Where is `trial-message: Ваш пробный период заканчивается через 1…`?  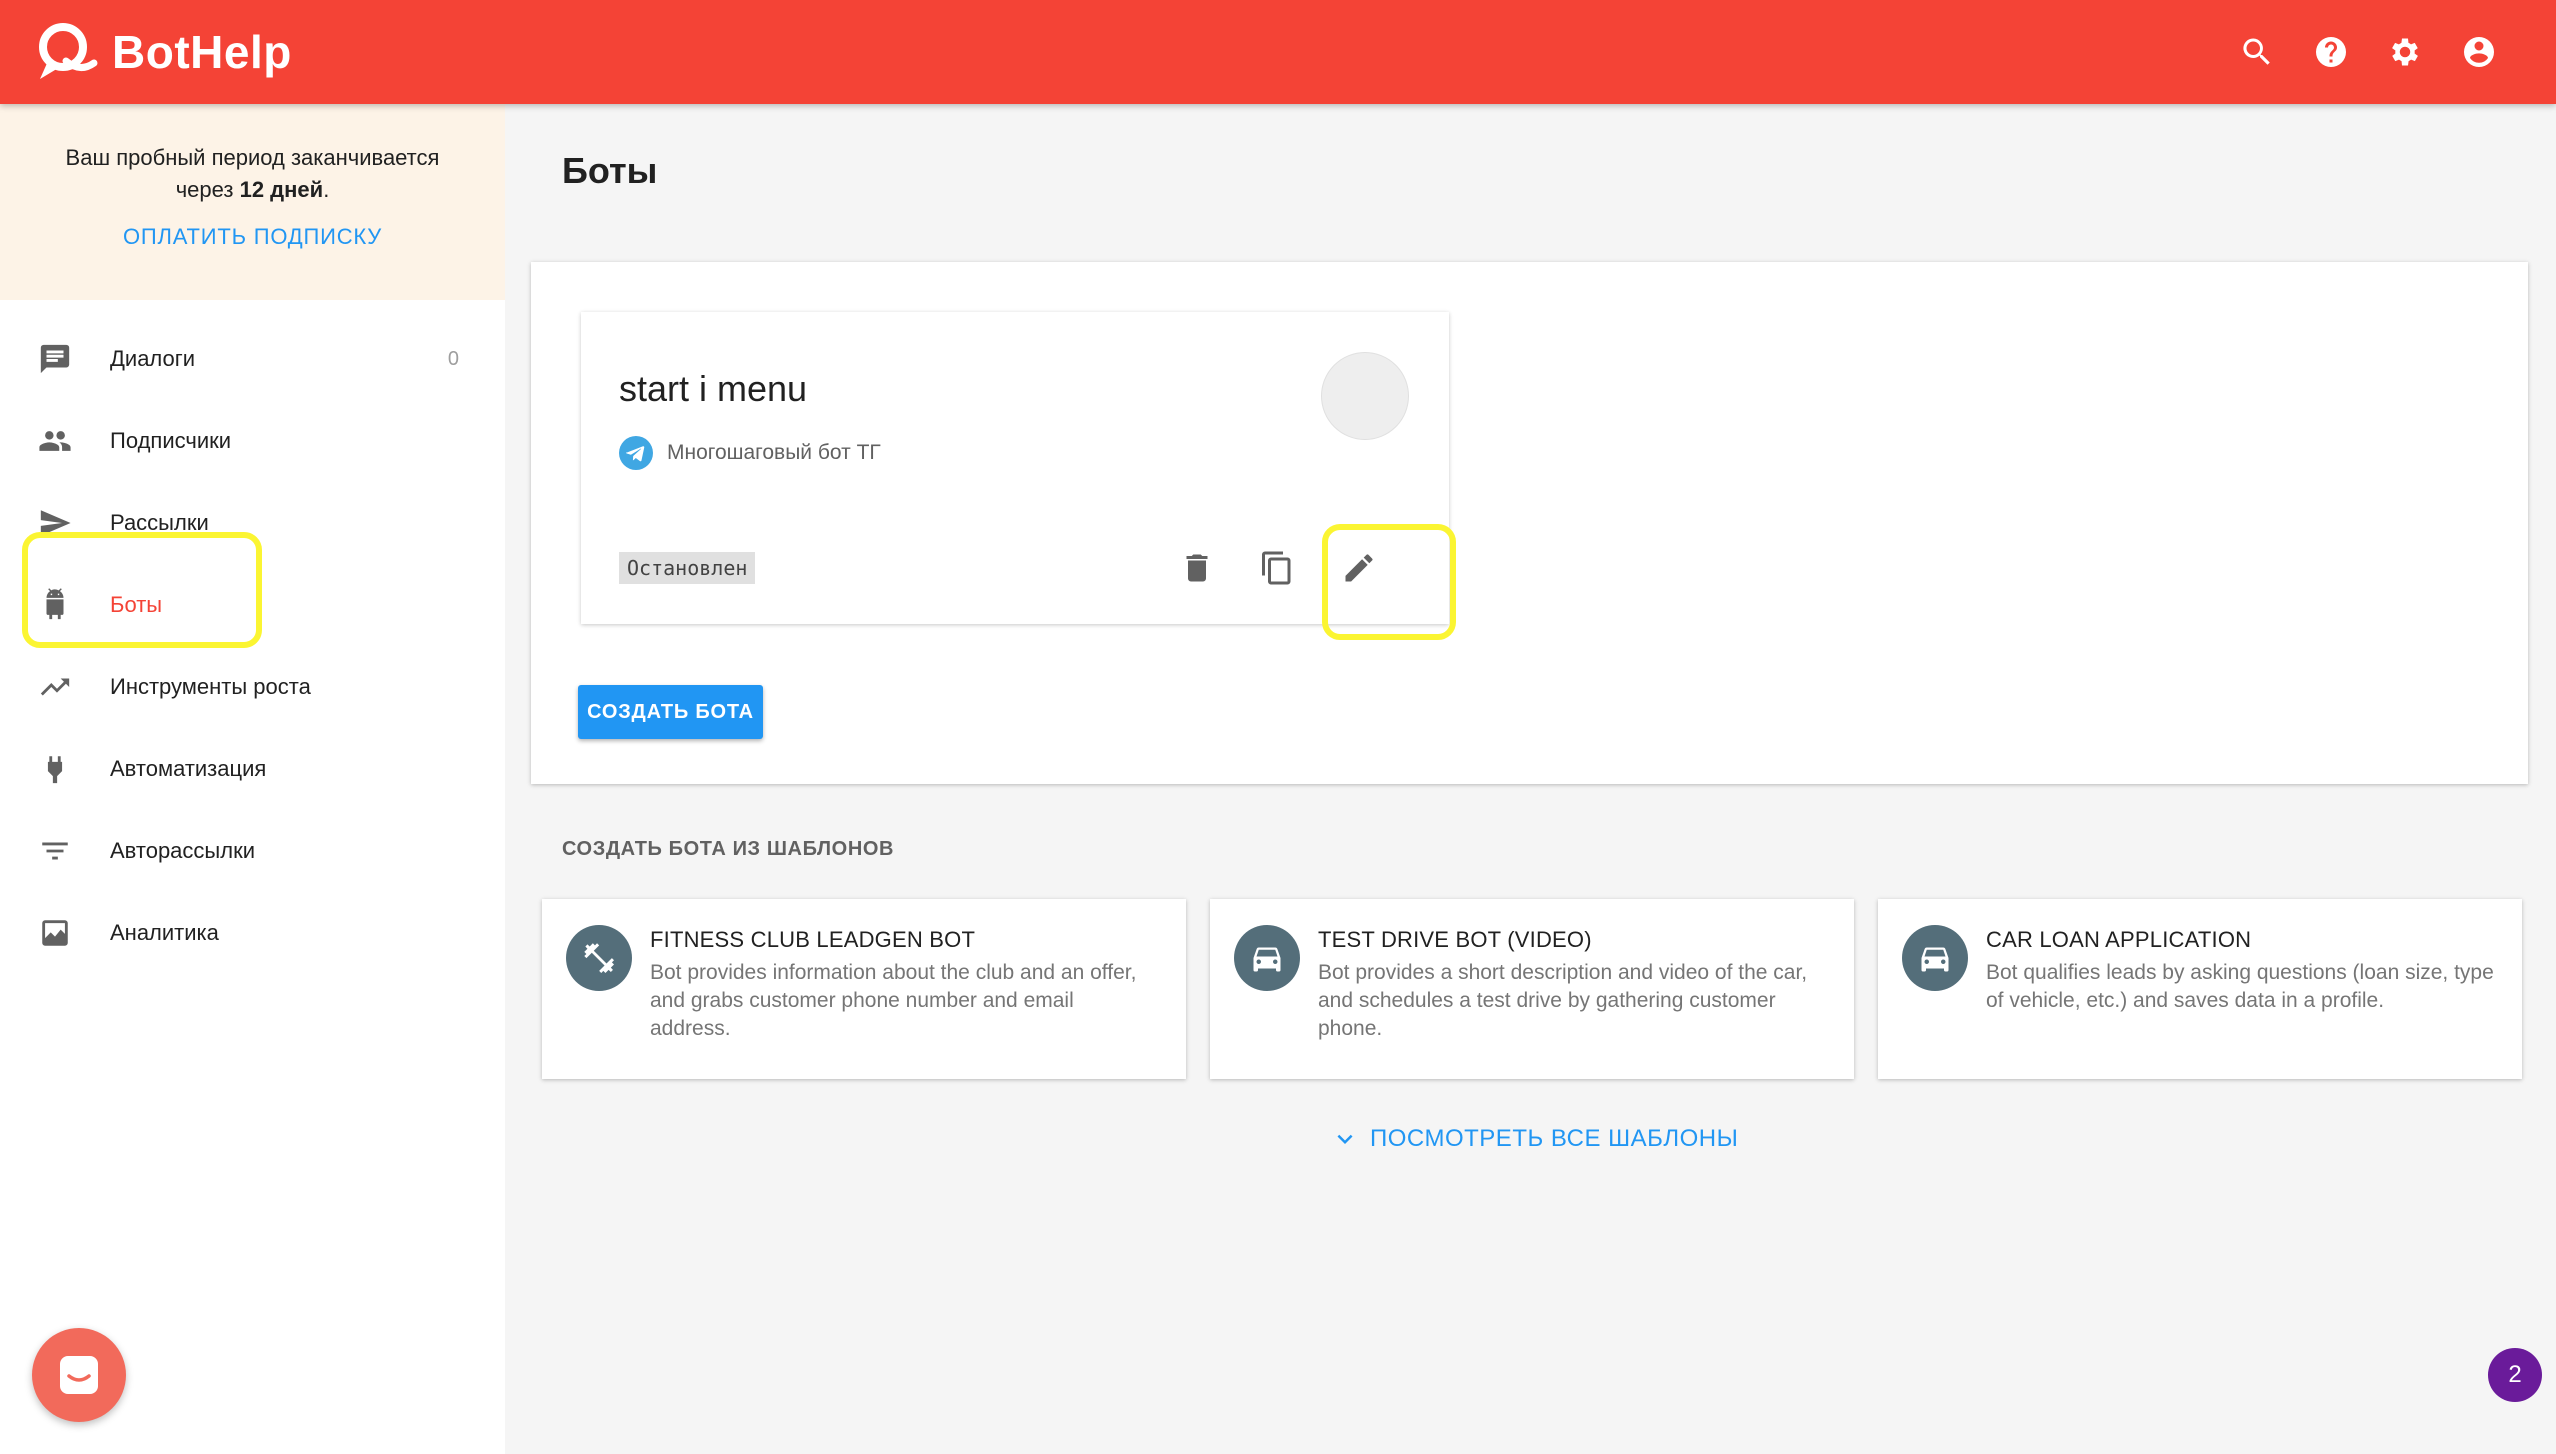
trial-message: Ваш пробный период заканчивается через 1… is located at coordinates (252, 174).